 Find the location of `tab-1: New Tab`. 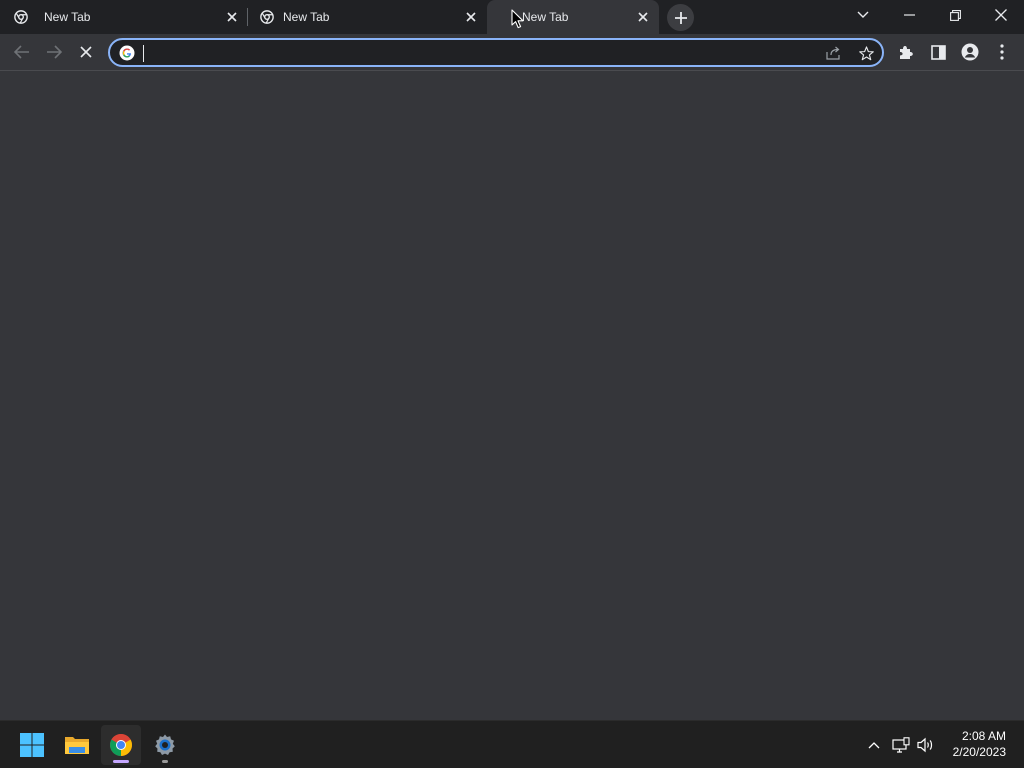

tab-1: New Tab is located at coordinates (123, 17).